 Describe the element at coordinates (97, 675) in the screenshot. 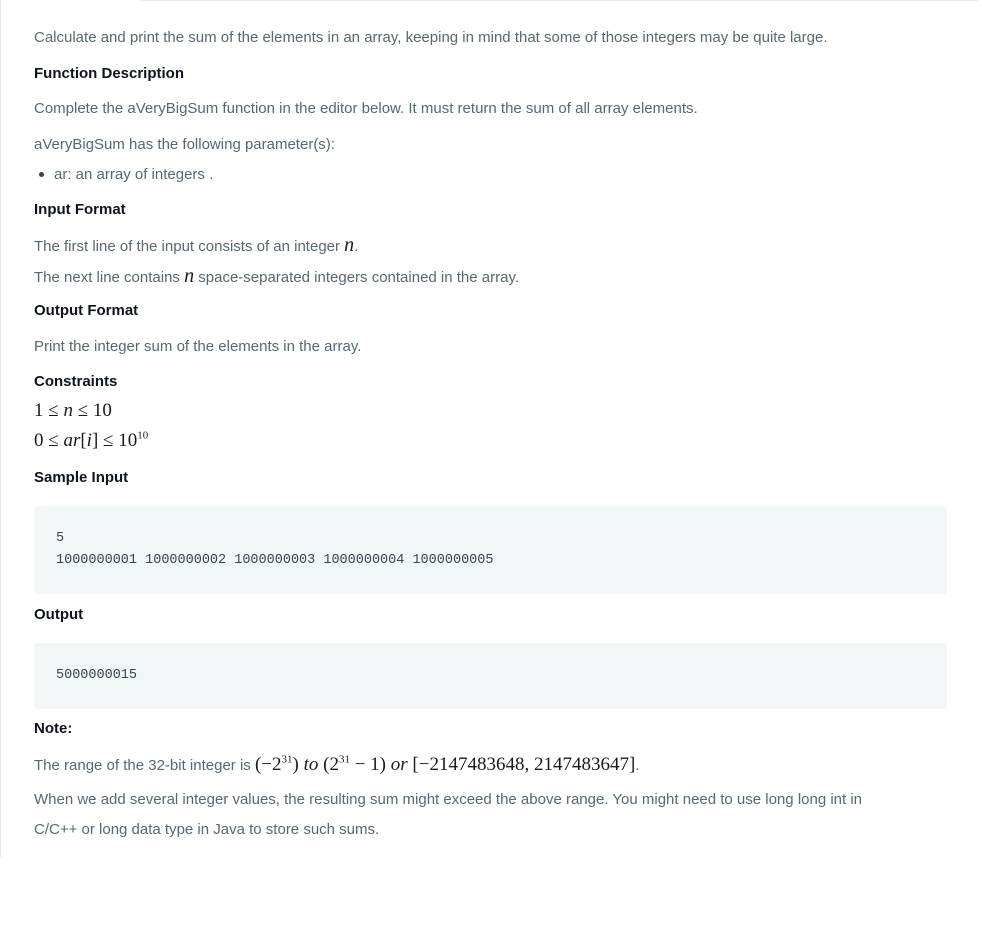

I see `output-value: 5000000015` at that location.